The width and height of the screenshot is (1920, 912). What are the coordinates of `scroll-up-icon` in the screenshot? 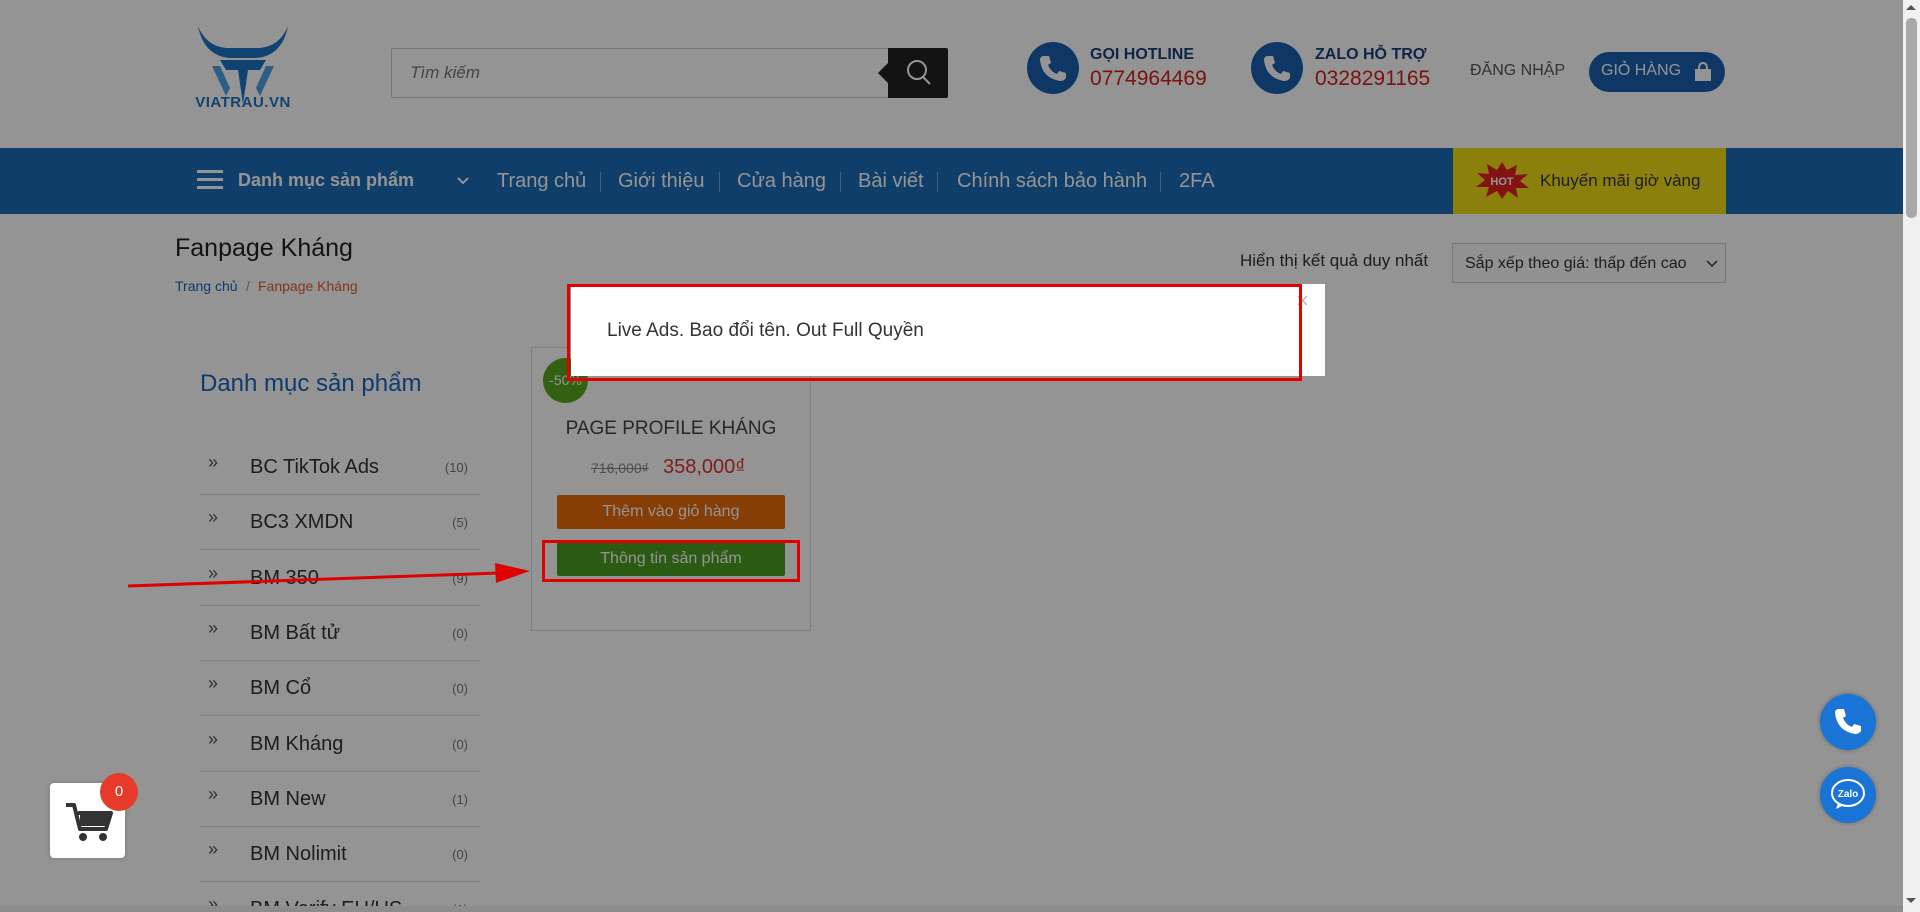 It's located at (1911, 7).